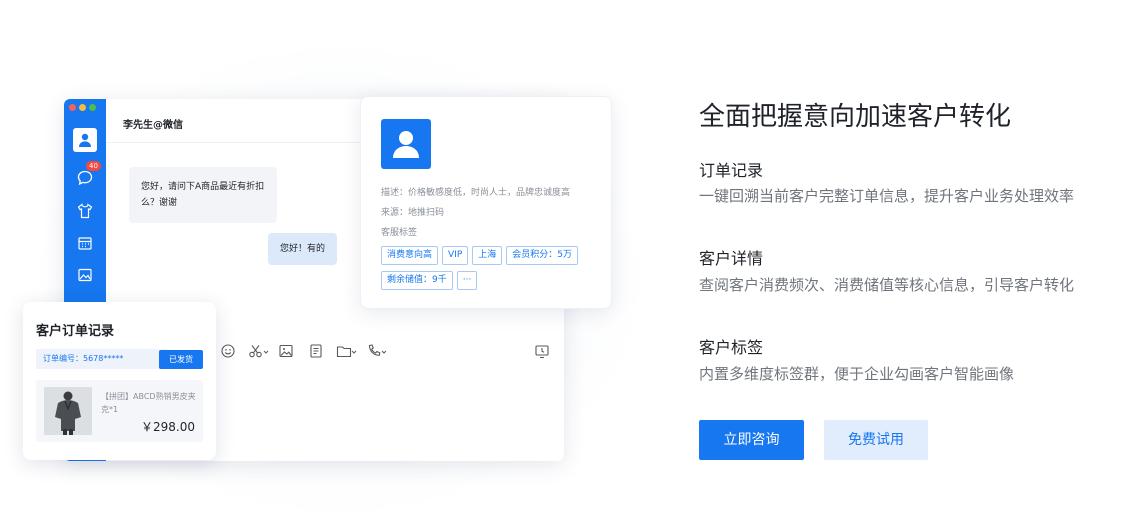 The width and height of the screenshot is (1142, 525). I want to click on folder-icon, so click(347, 351).